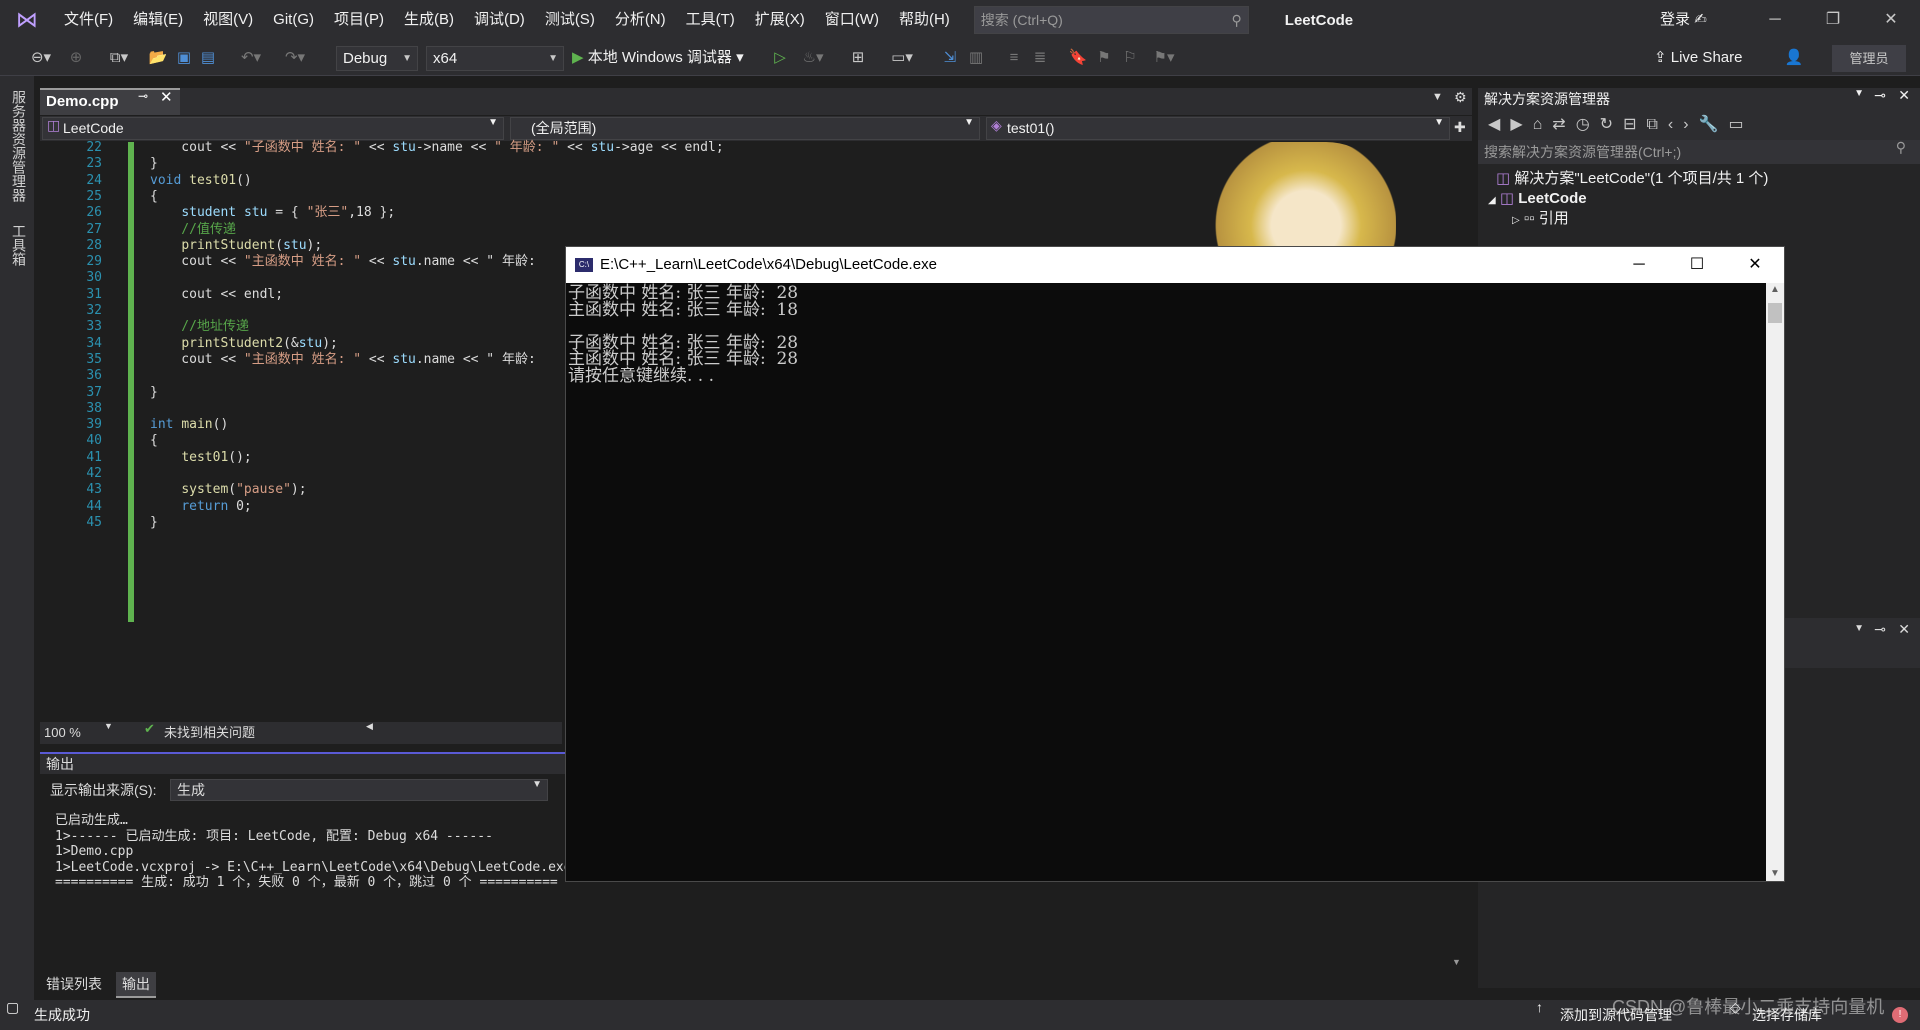  I want to click on platform-combo: x64 ▼, so click(495, 58).